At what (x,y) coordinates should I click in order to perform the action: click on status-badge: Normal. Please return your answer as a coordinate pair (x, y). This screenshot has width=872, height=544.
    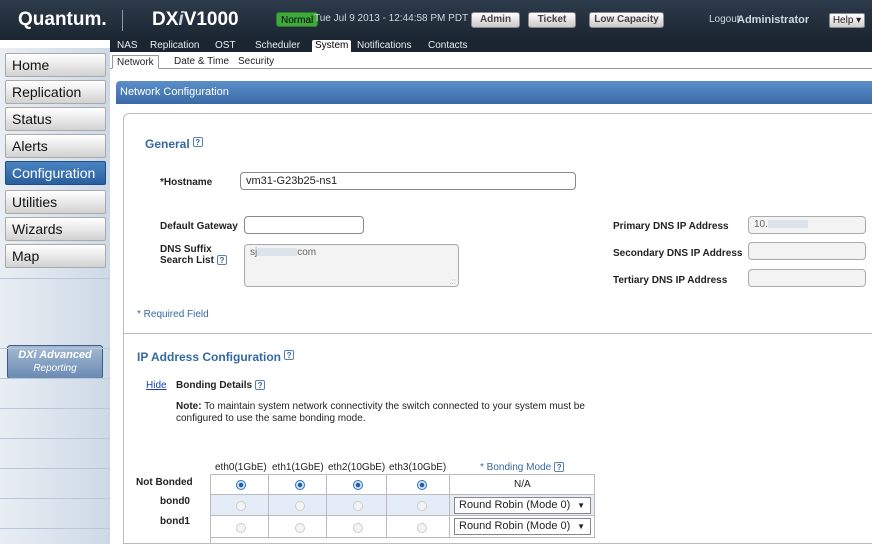
    Looking at the image, I should click on (297, 19).